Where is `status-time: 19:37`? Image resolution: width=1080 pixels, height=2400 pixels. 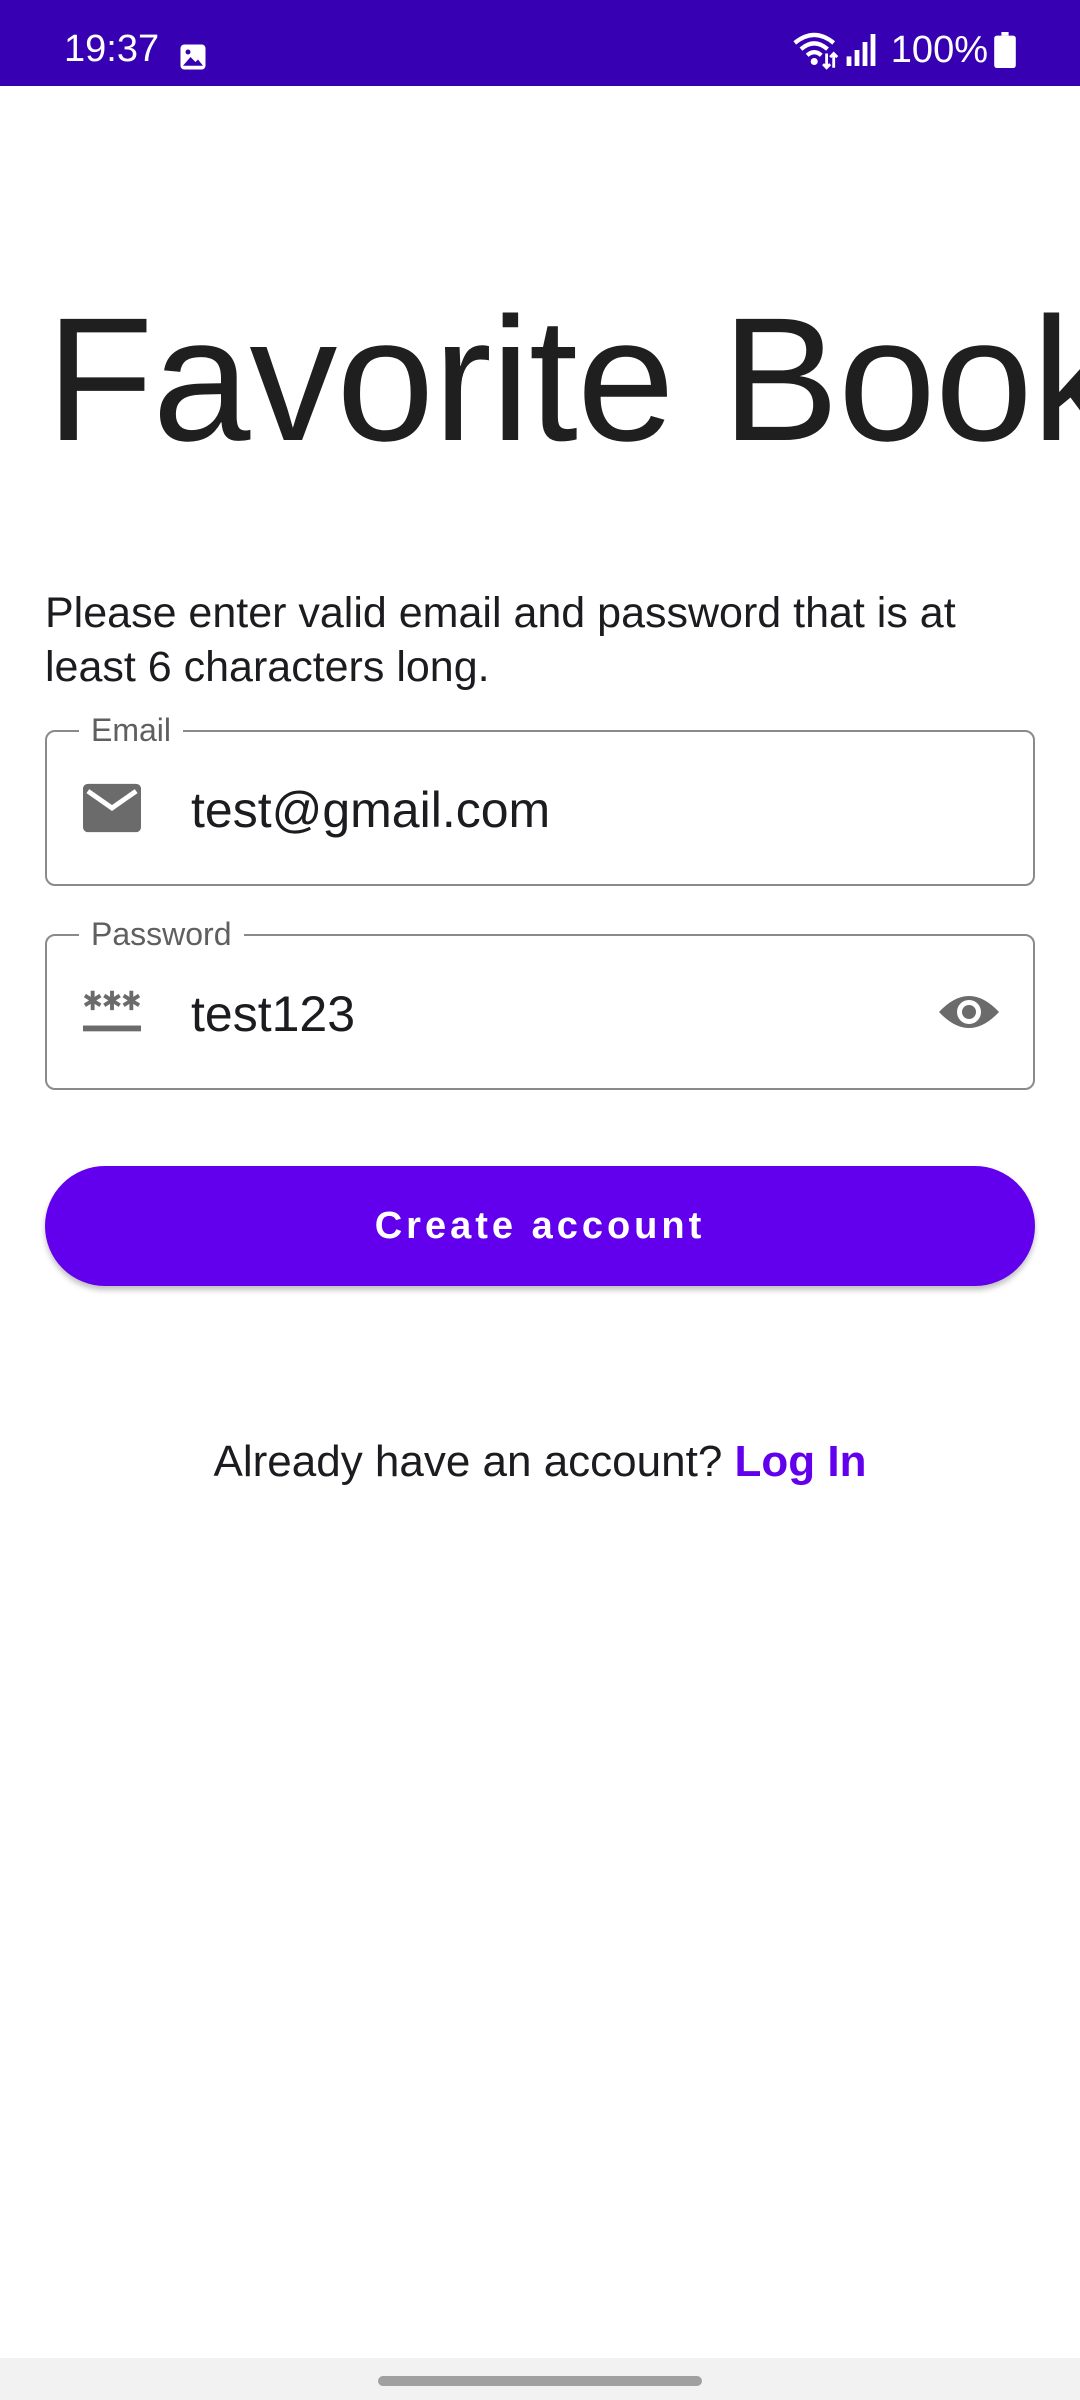
status-time: 19:37 is located at coordinates (112, 49).